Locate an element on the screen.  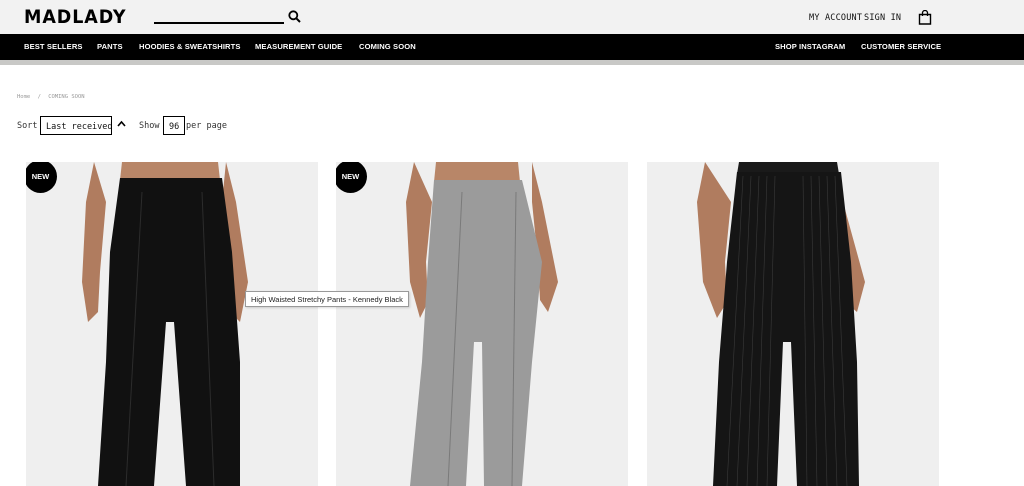
per-page-label: per page is located at coordinates (206, 126).